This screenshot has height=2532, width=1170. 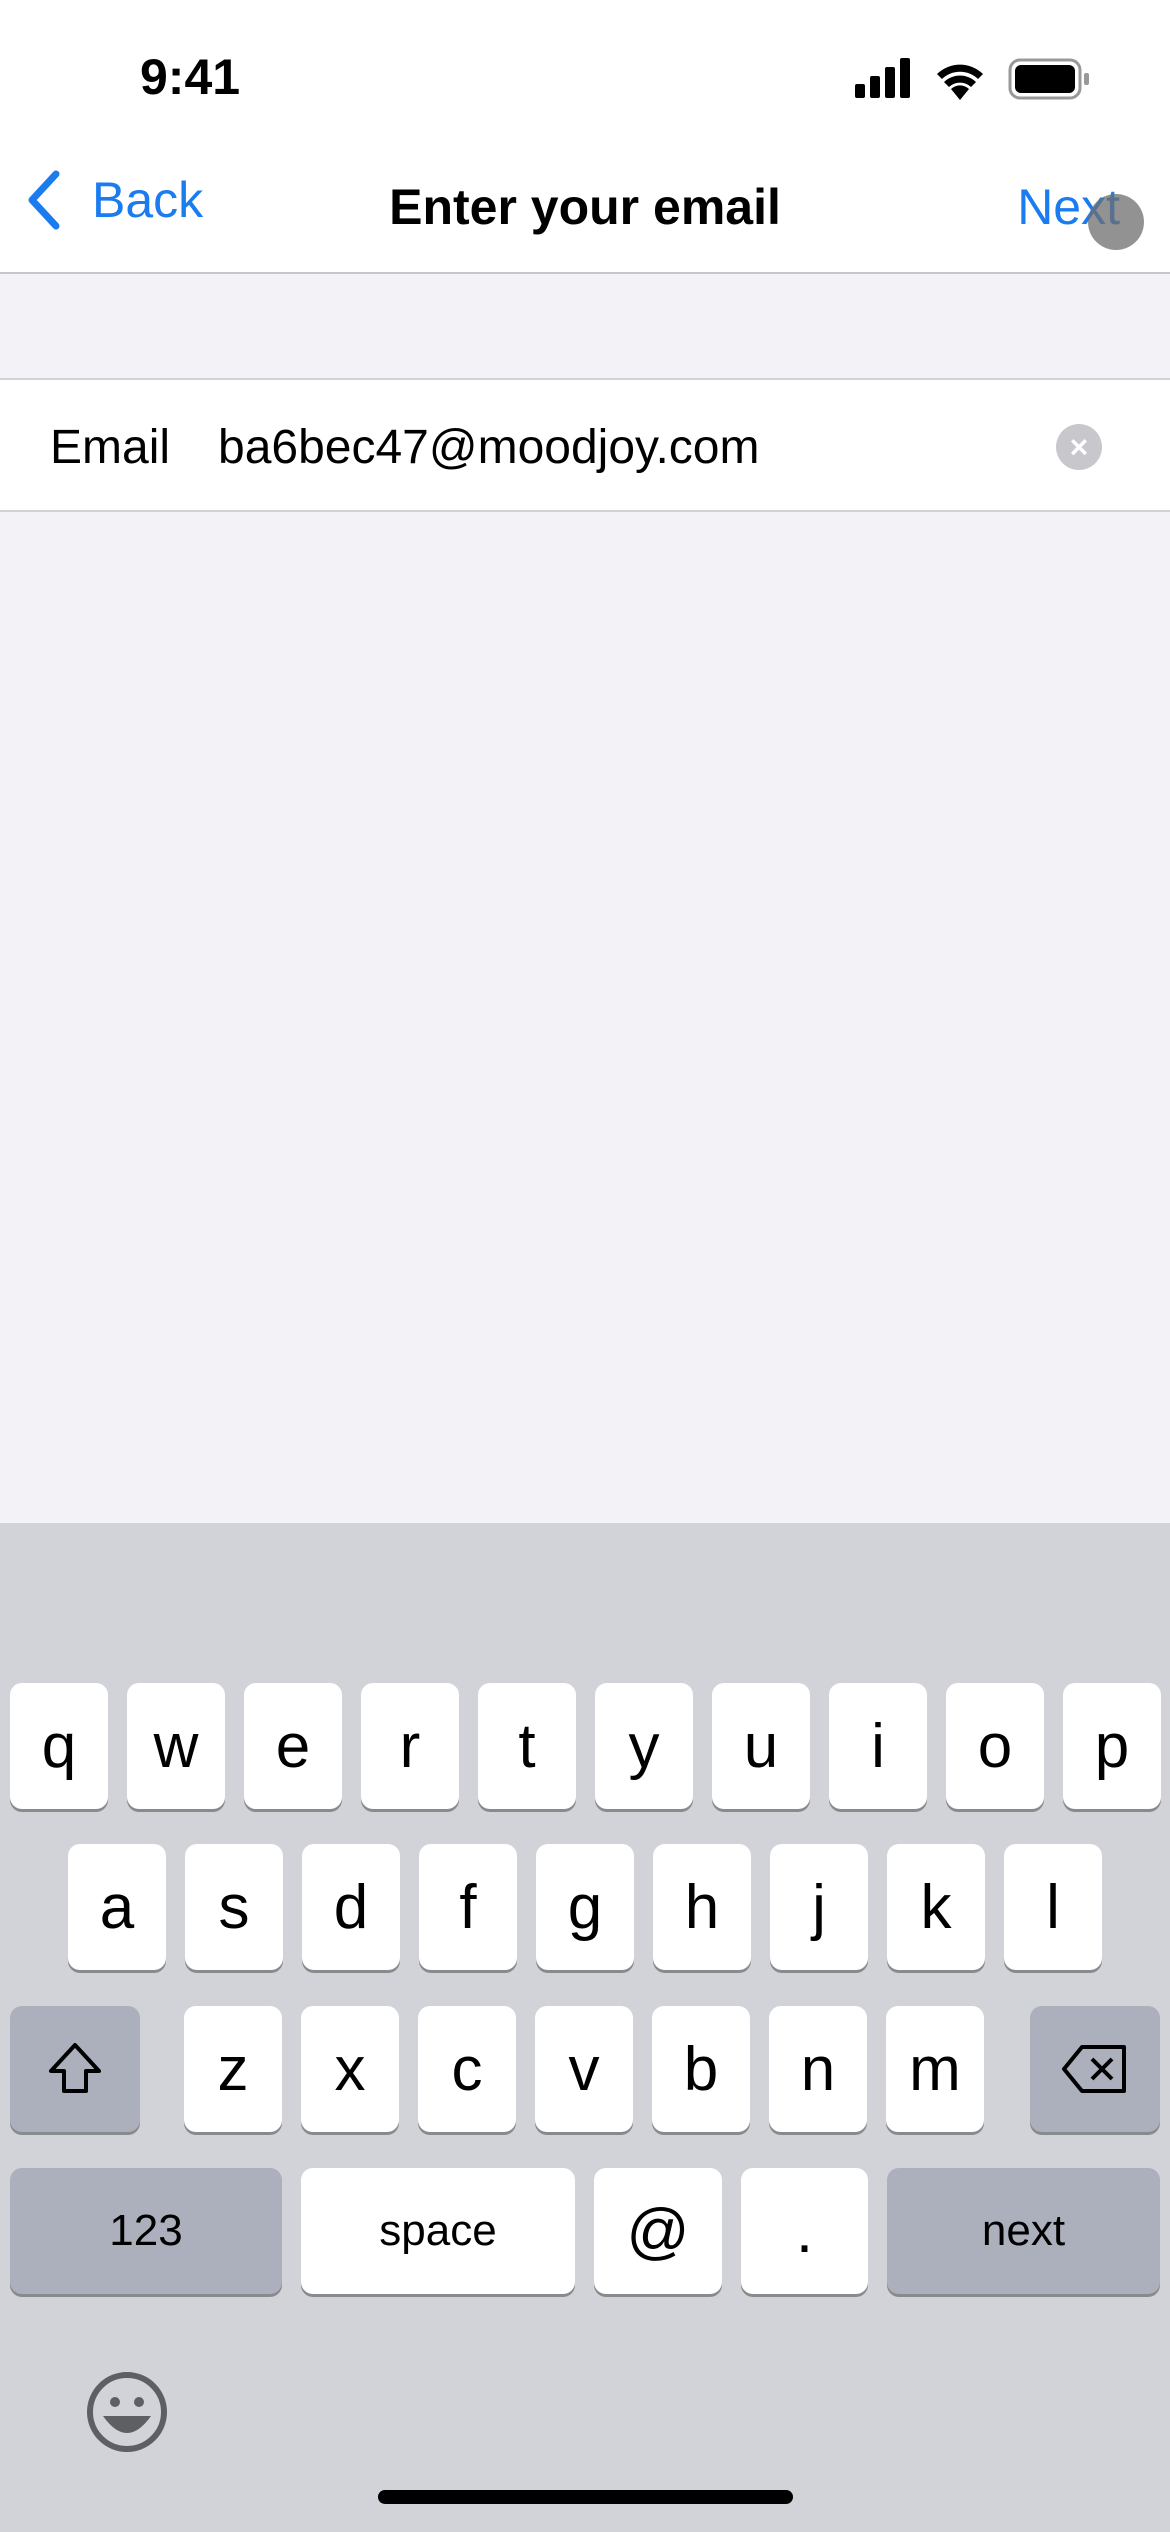 What do you see at coordinates (882, 78) in the screenshot?
I see `signal-icon` at bounding box center [882, 78].